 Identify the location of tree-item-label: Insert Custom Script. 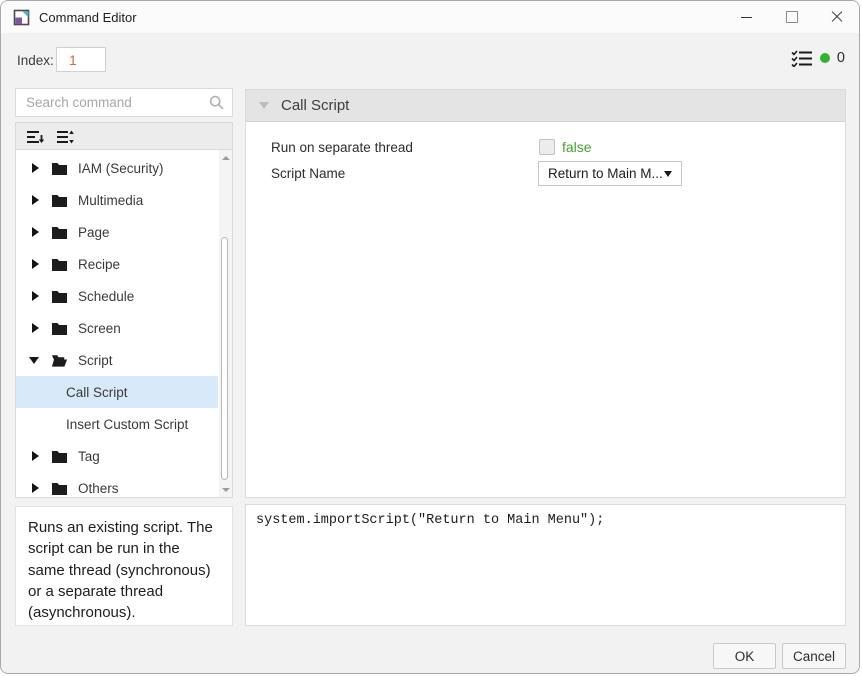
(127, 424).